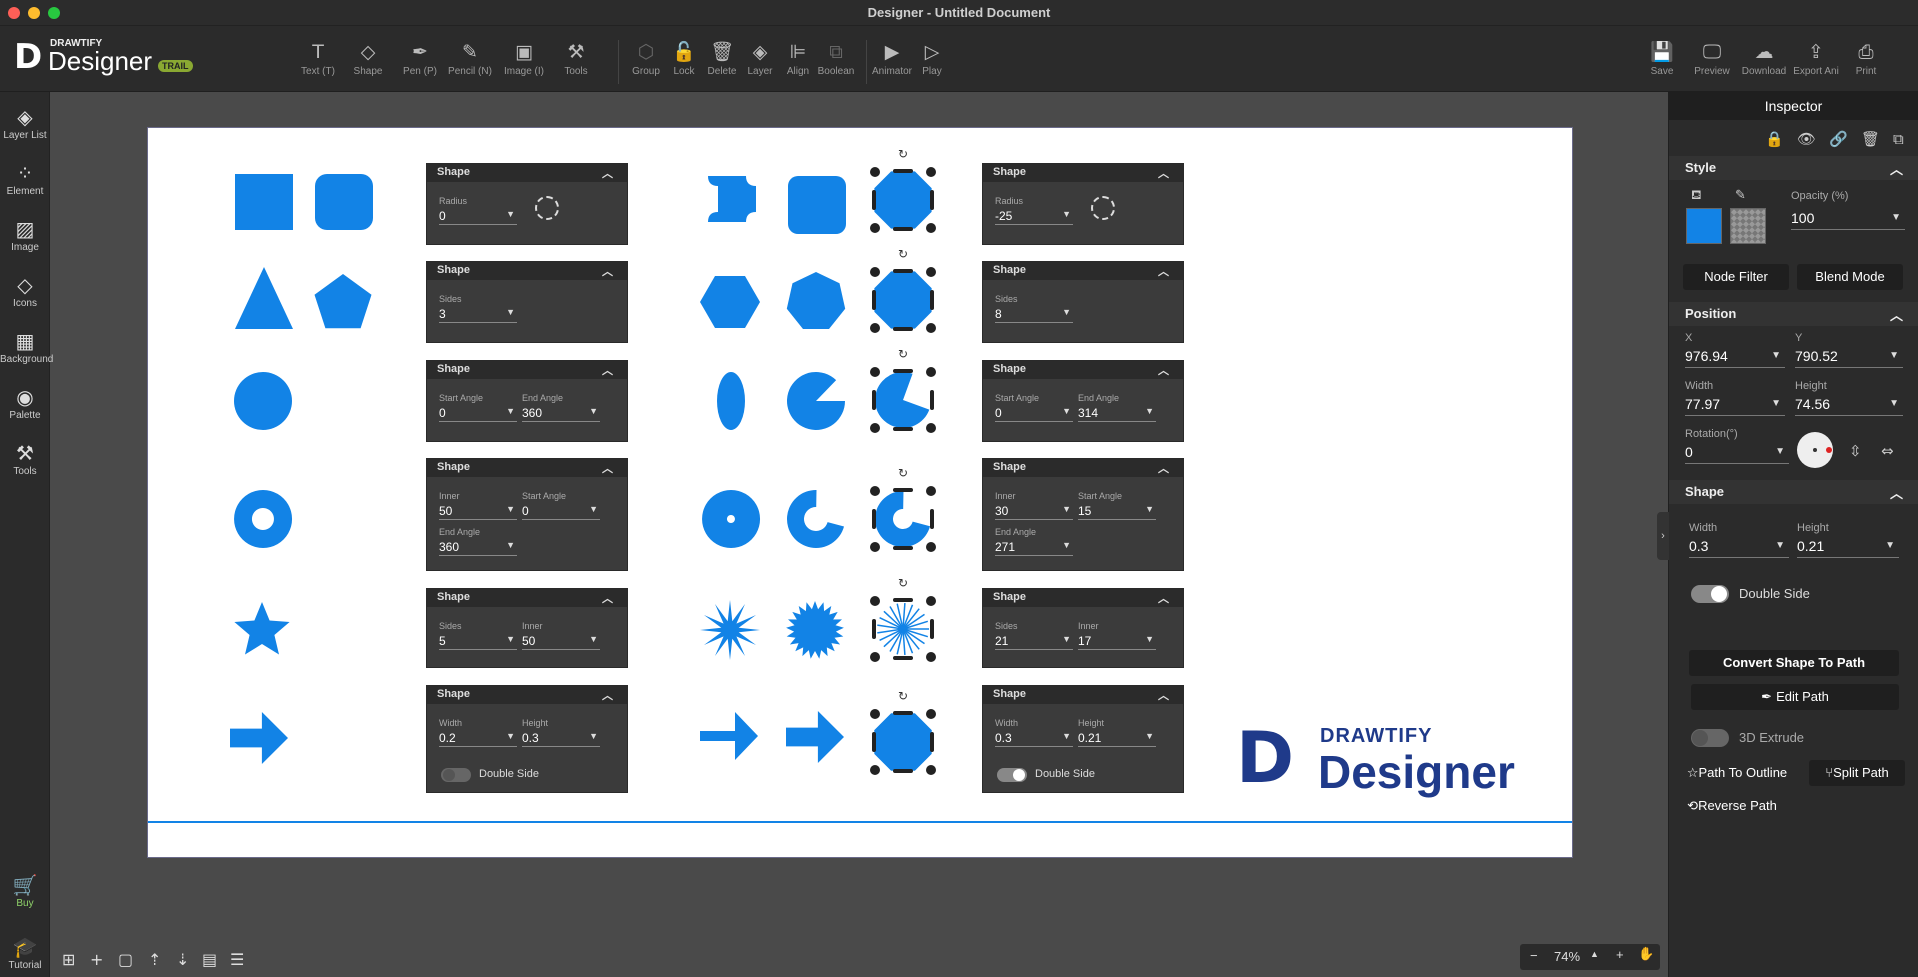 The height and width of the screenshot is (977, 1918). I want to click on thick-ring-shape, so click(731, 519).